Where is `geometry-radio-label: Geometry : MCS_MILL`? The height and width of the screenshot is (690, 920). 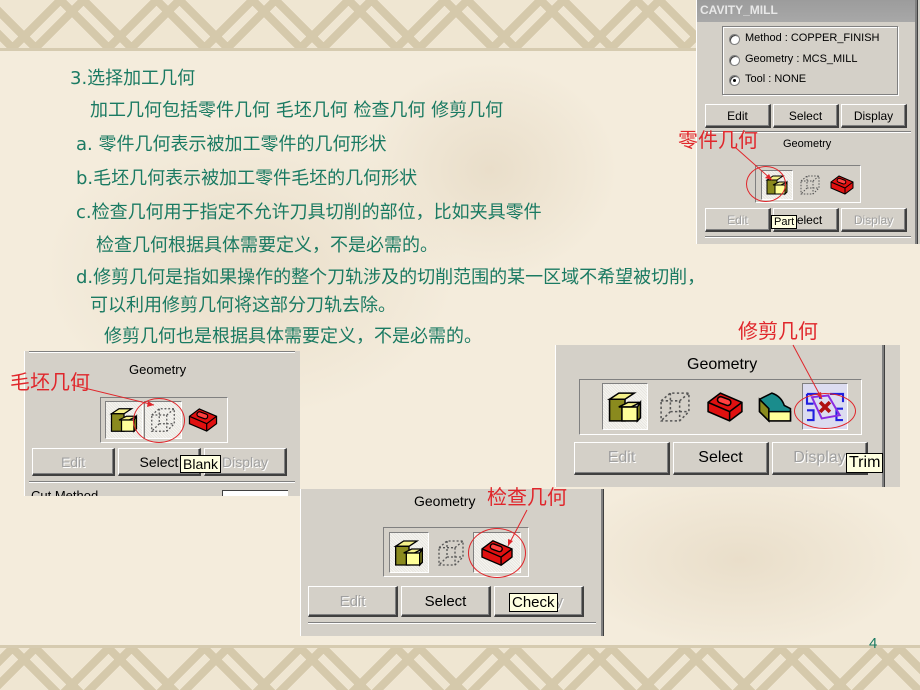 geometry-radio-label: Geometry : MCS_MILL is located at coordinates (801, 59).